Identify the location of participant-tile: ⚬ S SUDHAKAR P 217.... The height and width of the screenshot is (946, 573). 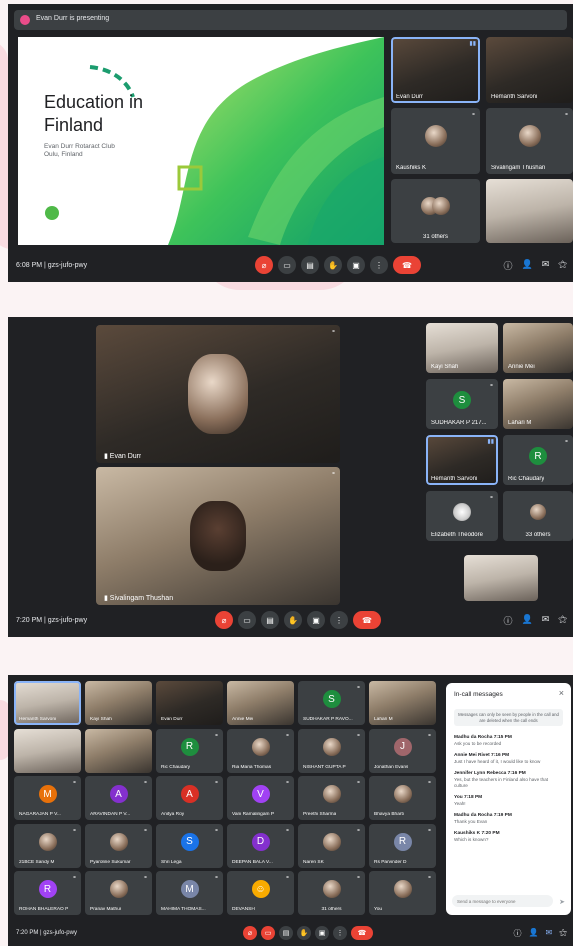
(462, 404).